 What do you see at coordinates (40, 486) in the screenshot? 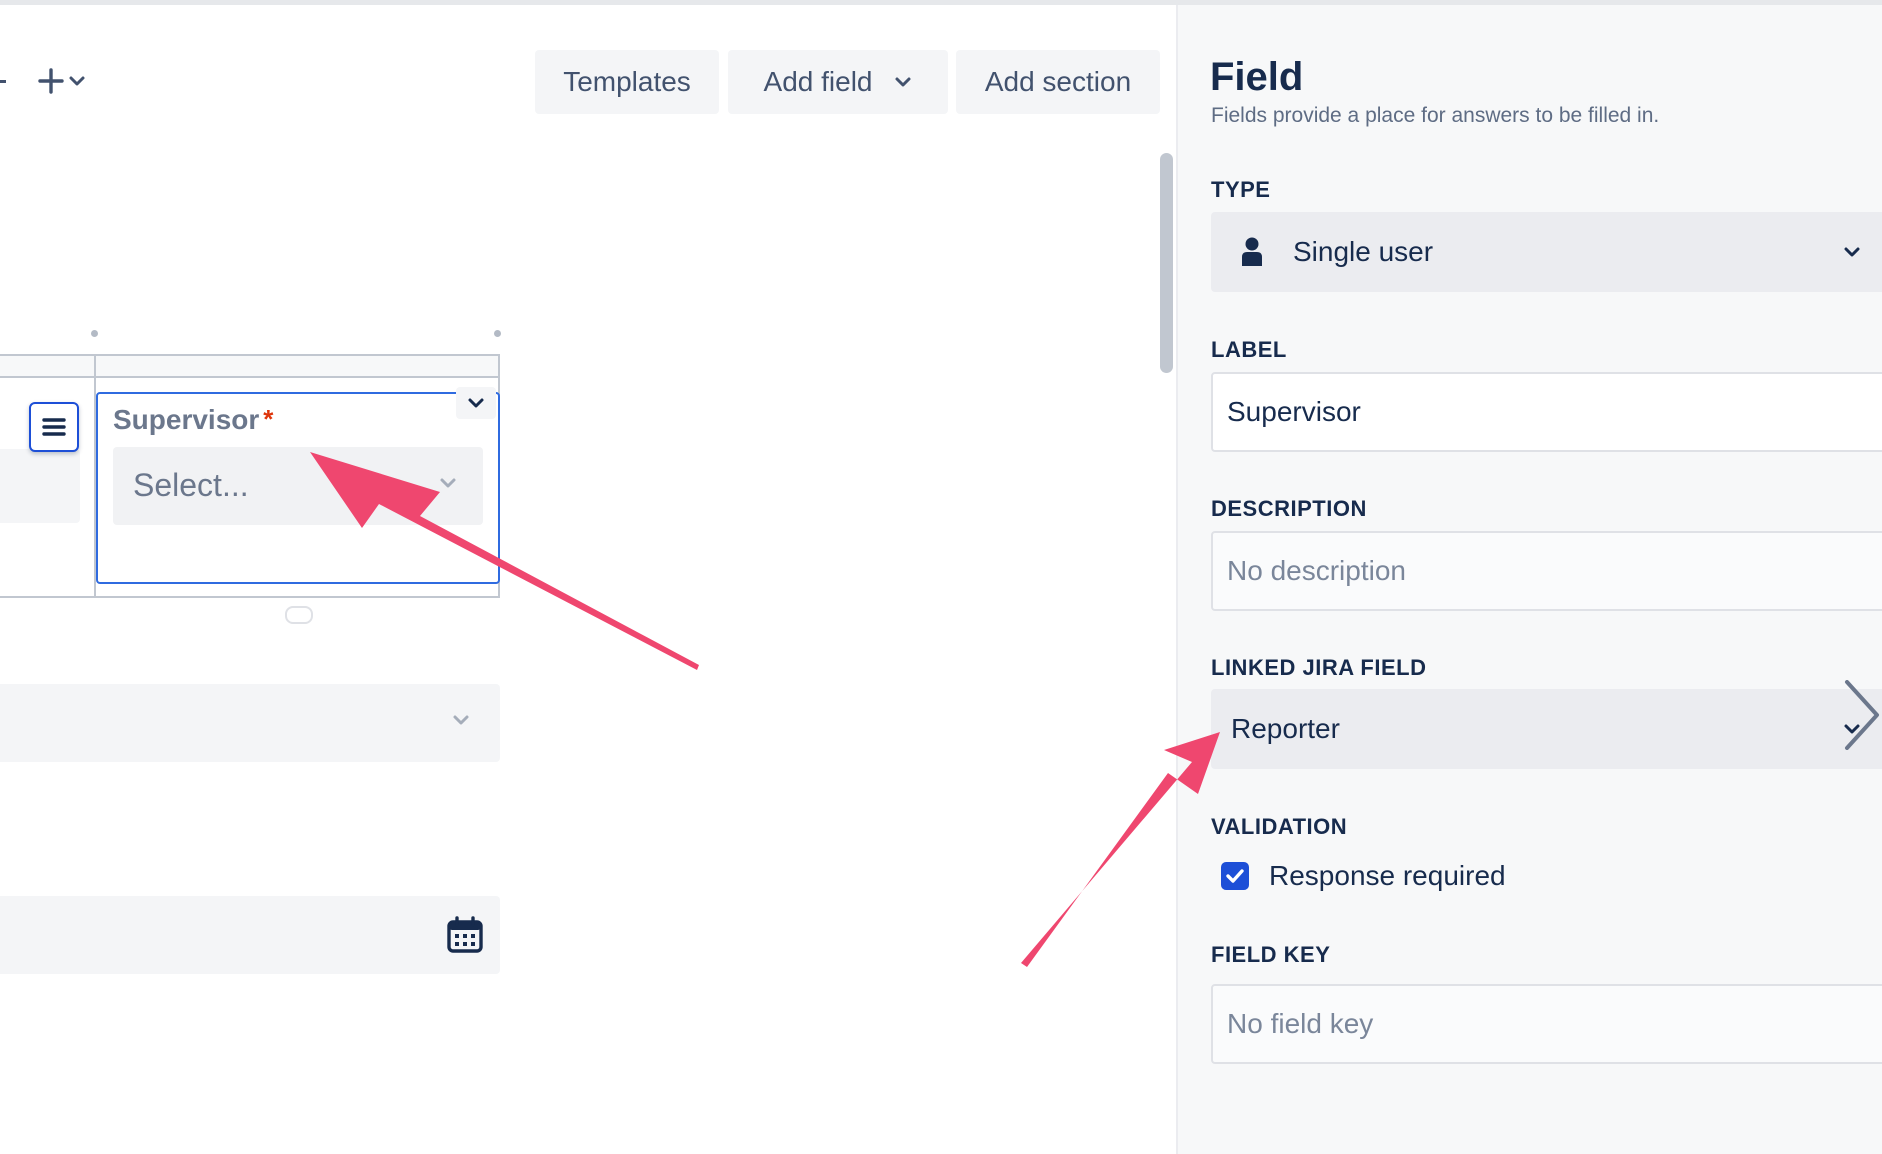
I see `left-cell-input` at bounding box center [40, 486].